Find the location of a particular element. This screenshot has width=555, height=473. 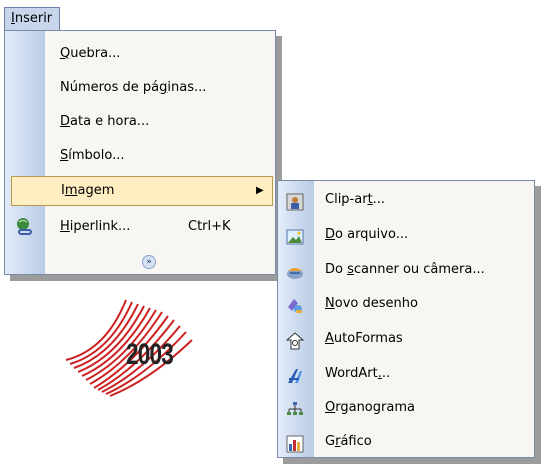

hyperlink-icon is located at coordinates (25, 227).